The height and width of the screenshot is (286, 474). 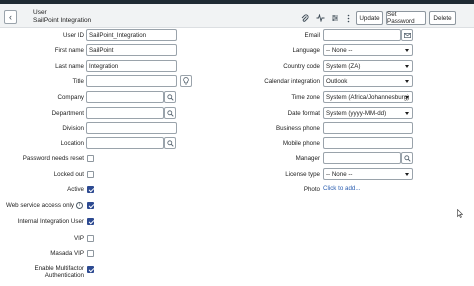 I want to click on suggestion-button, so click(x=186, y=81).